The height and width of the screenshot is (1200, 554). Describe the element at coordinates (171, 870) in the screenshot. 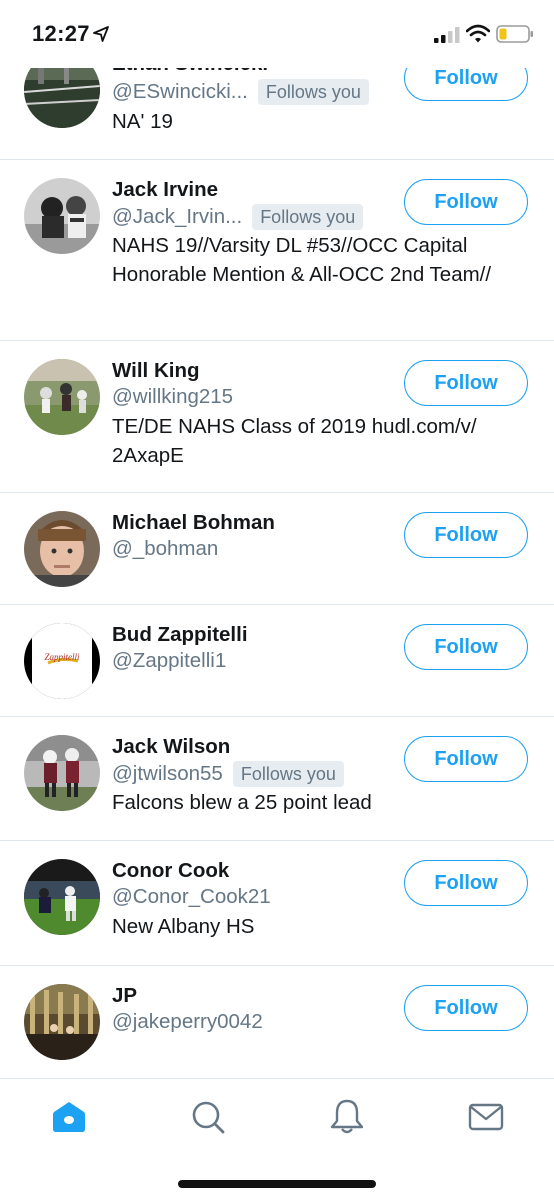

I see `user-name: Conor Cook` at that location.